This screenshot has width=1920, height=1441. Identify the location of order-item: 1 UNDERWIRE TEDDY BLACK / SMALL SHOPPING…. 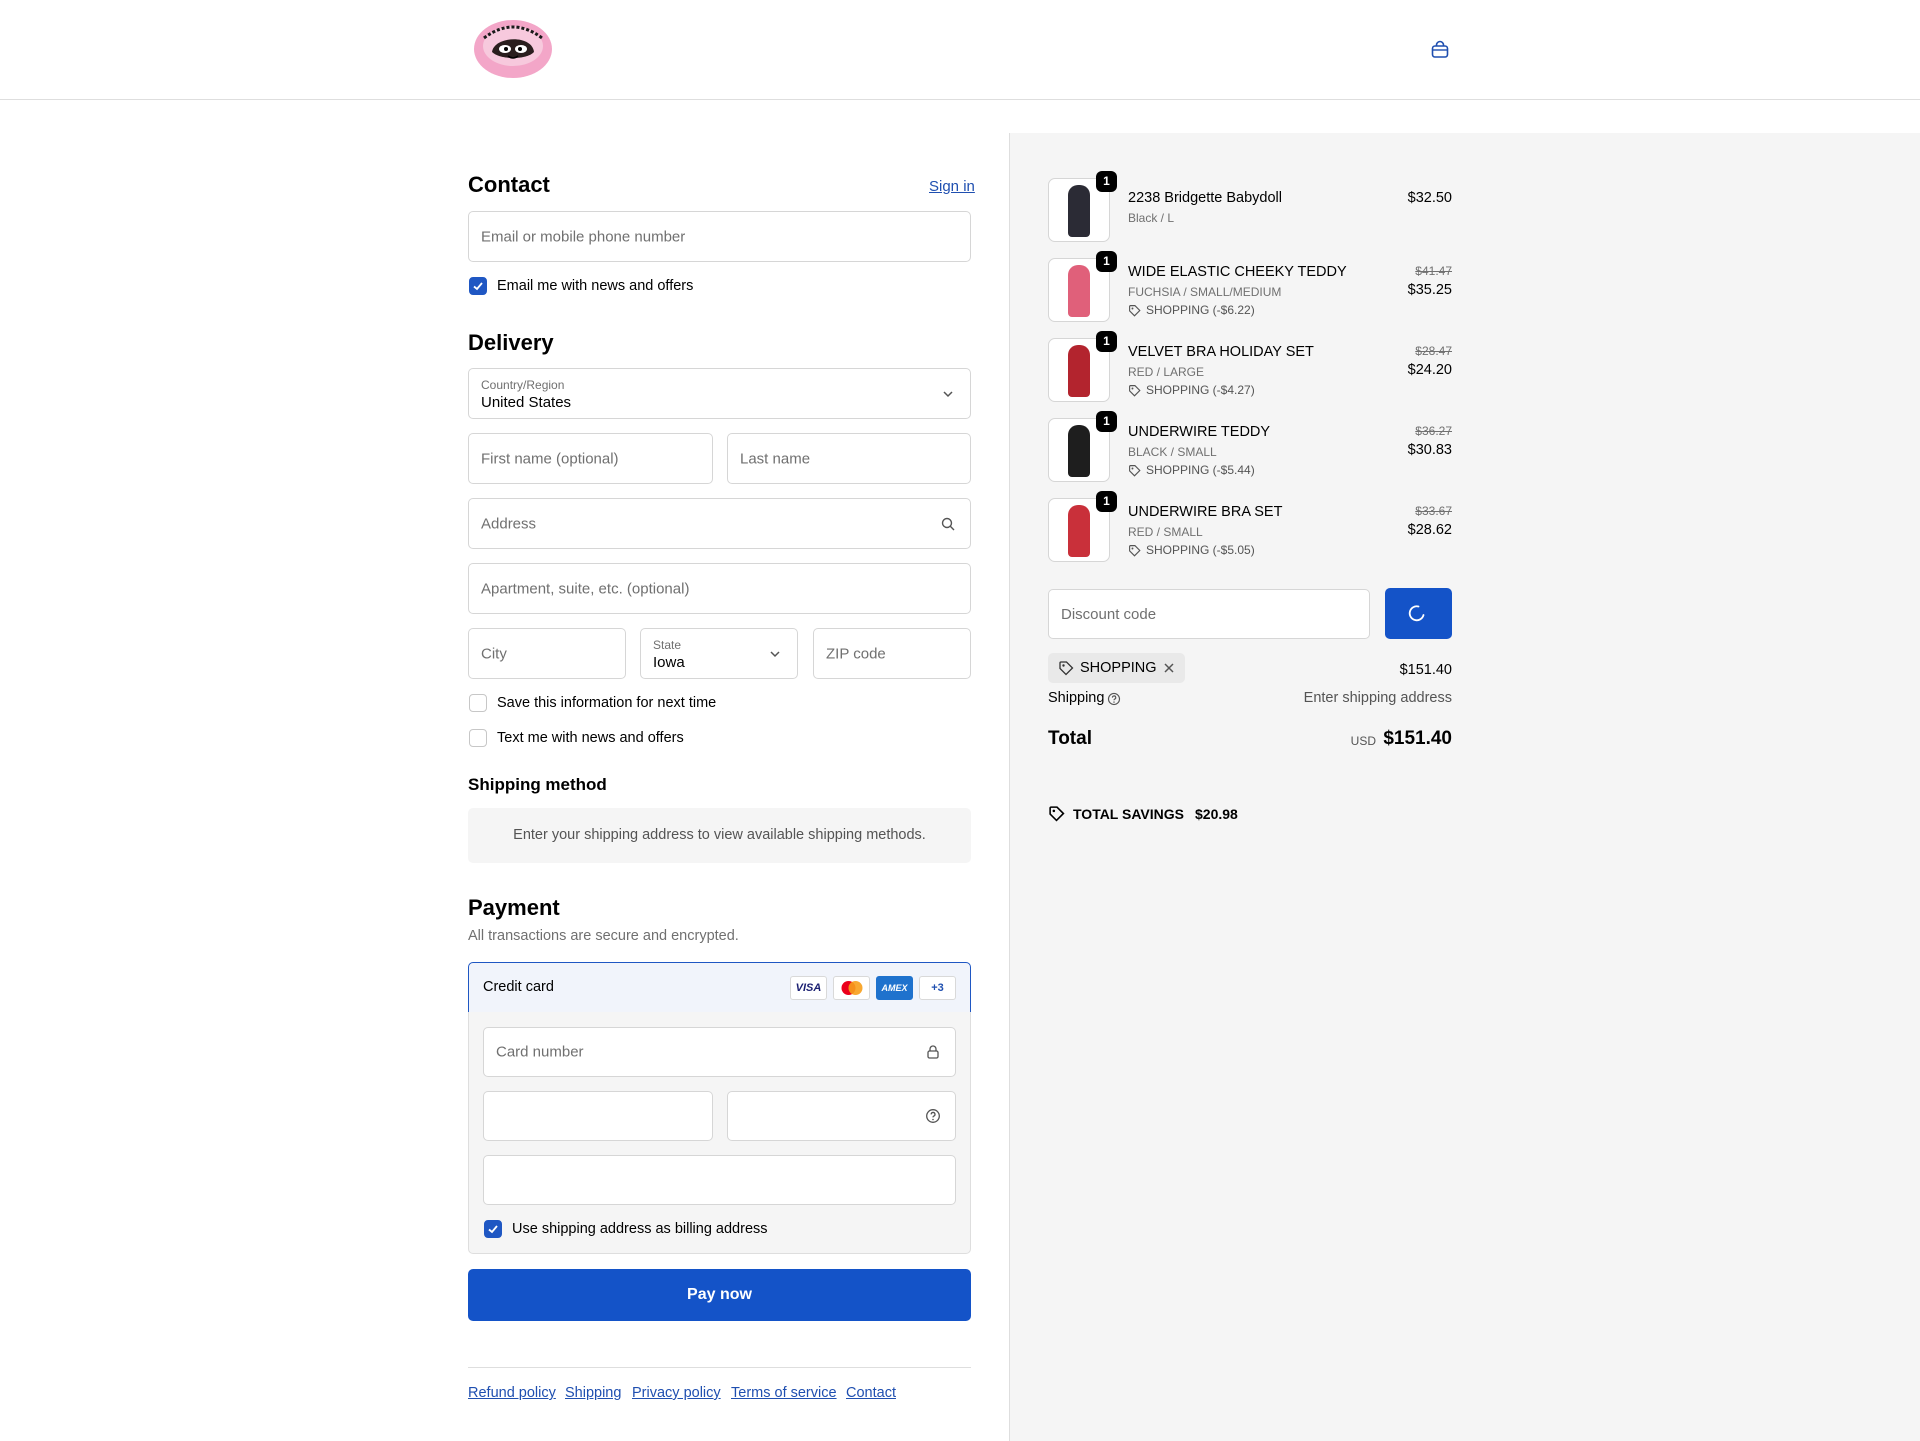
(1250, 446).